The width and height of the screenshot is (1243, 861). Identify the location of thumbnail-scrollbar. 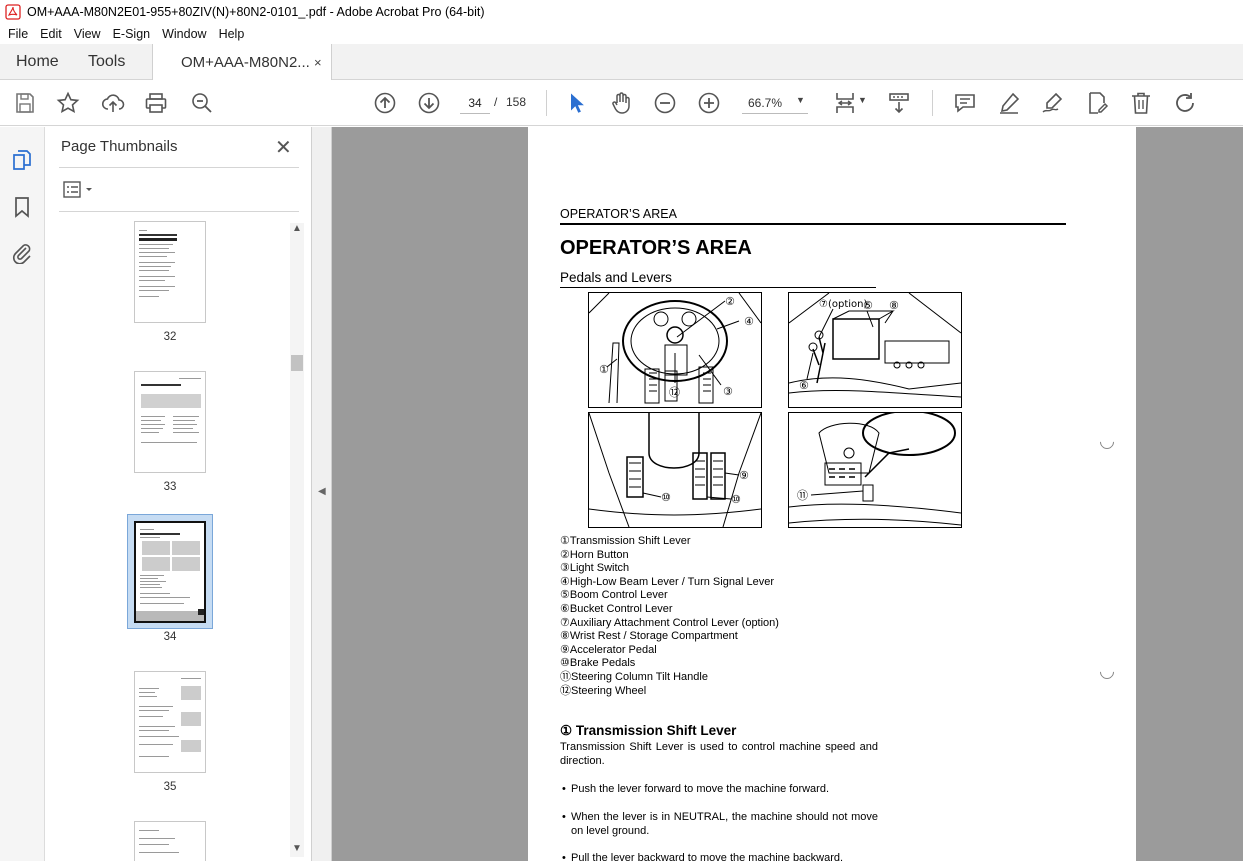
(297, 540).